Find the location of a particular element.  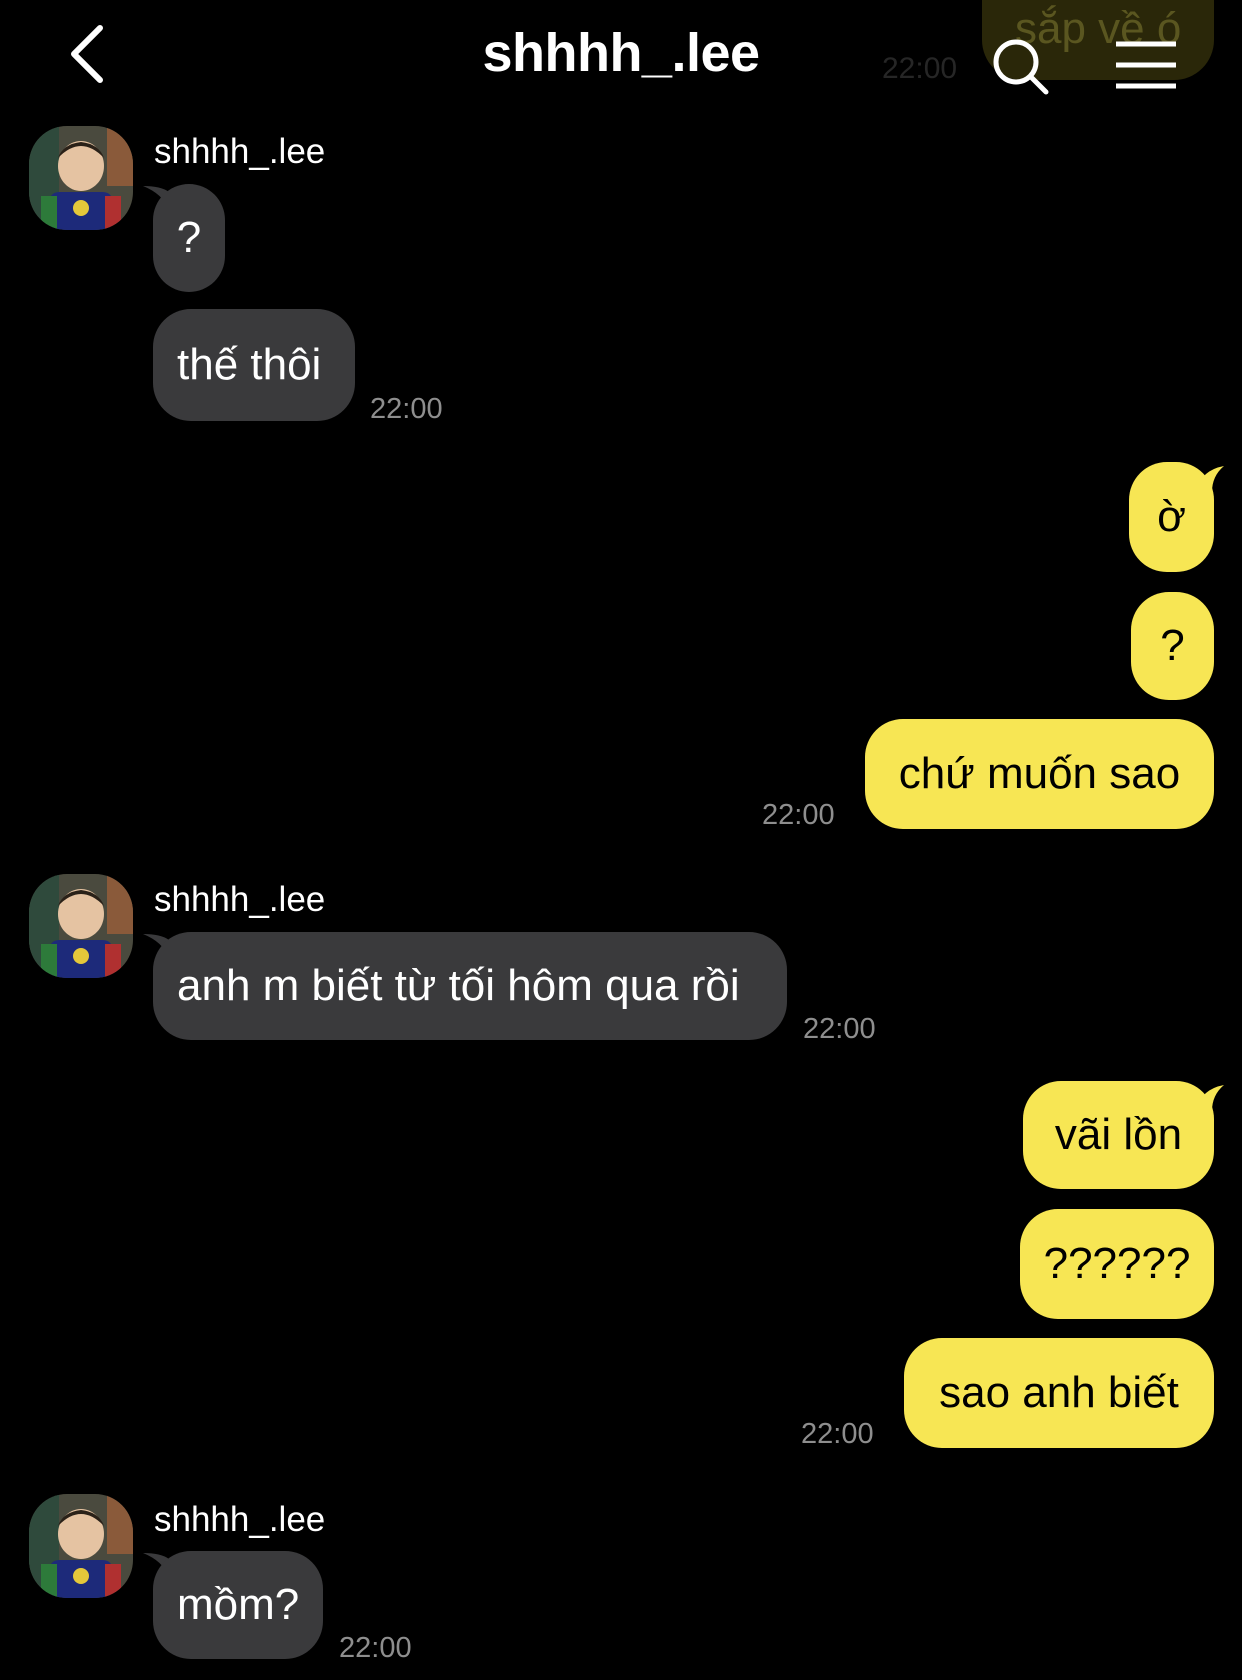

chat-title: shhhh_.lee is located at coordinates (621, 53).